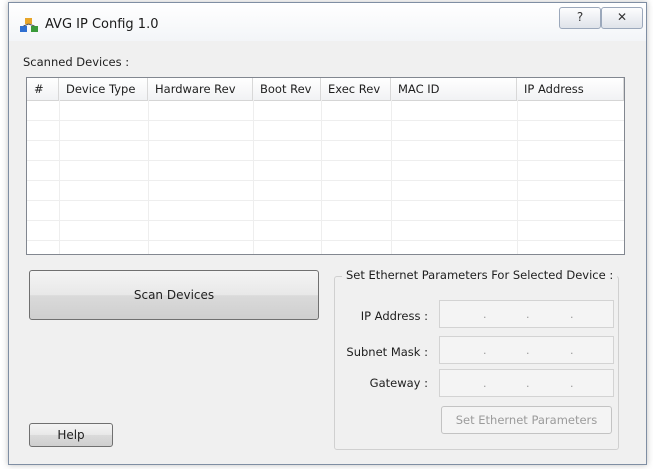  Describe the element at coordinates (71, 435) in the screenshot. I see `help-button: Help` at that location.